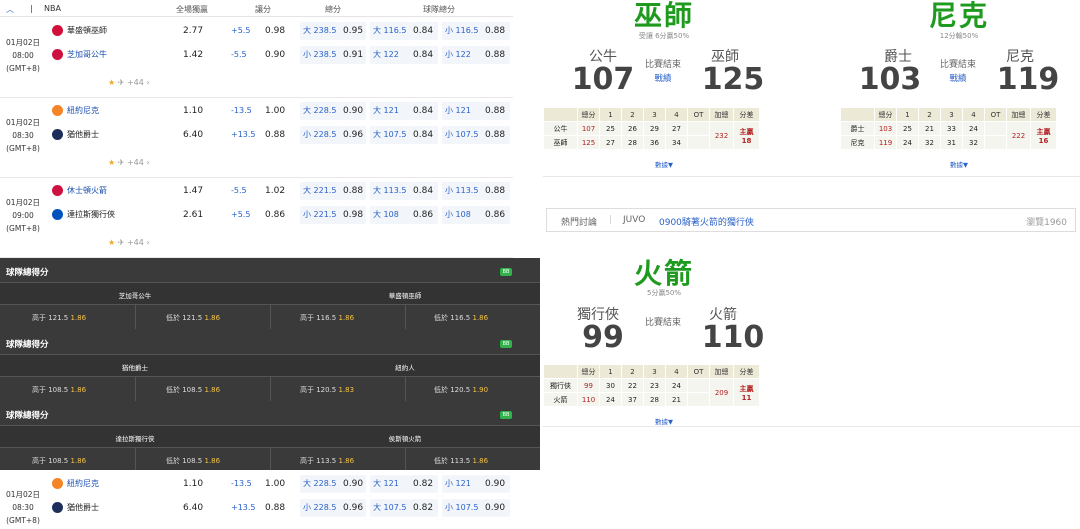  Describe the element at coordinates (496, 215) in the screenshot. I see `odds-tt-under-odds: 0.86` at that location.